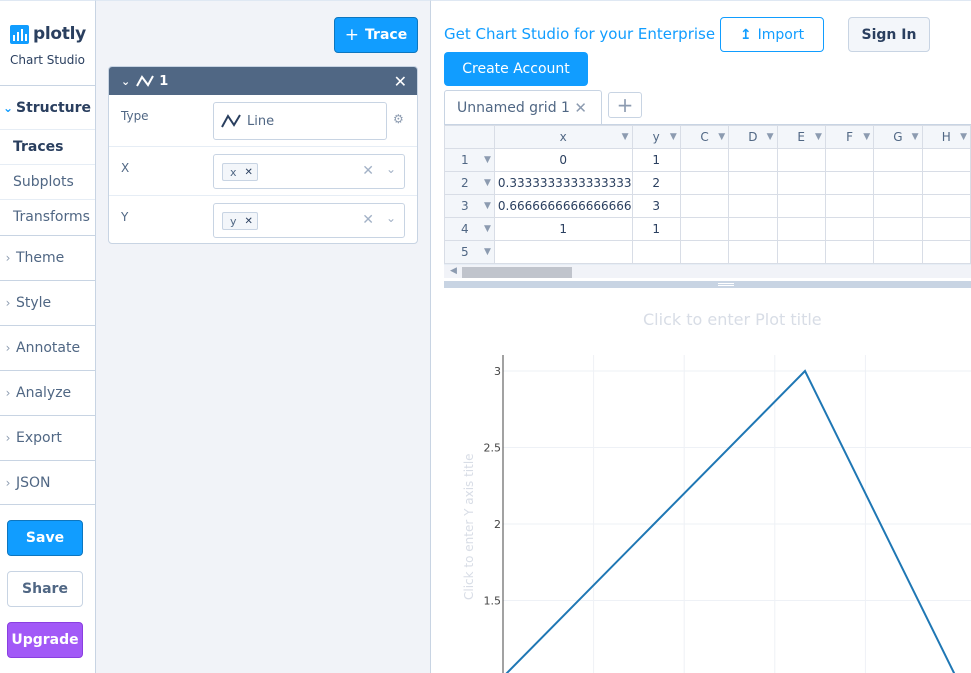  Describe the element at coordinates (469, 160) in the screenshot. I see `row-number: 1 ▼` at that location.